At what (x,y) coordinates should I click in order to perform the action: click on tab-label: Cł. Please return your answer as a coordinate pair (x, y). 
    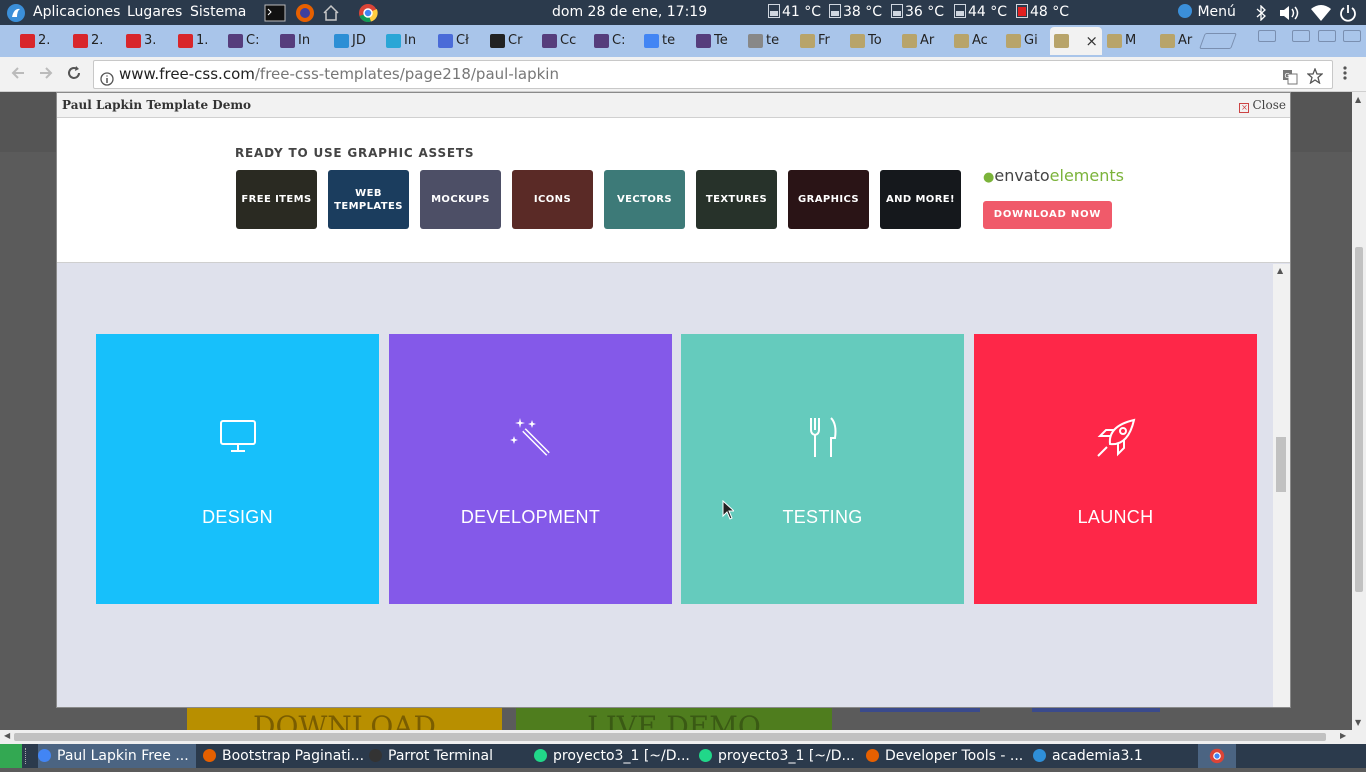
    Looking at the image, I should click on (462, 40).